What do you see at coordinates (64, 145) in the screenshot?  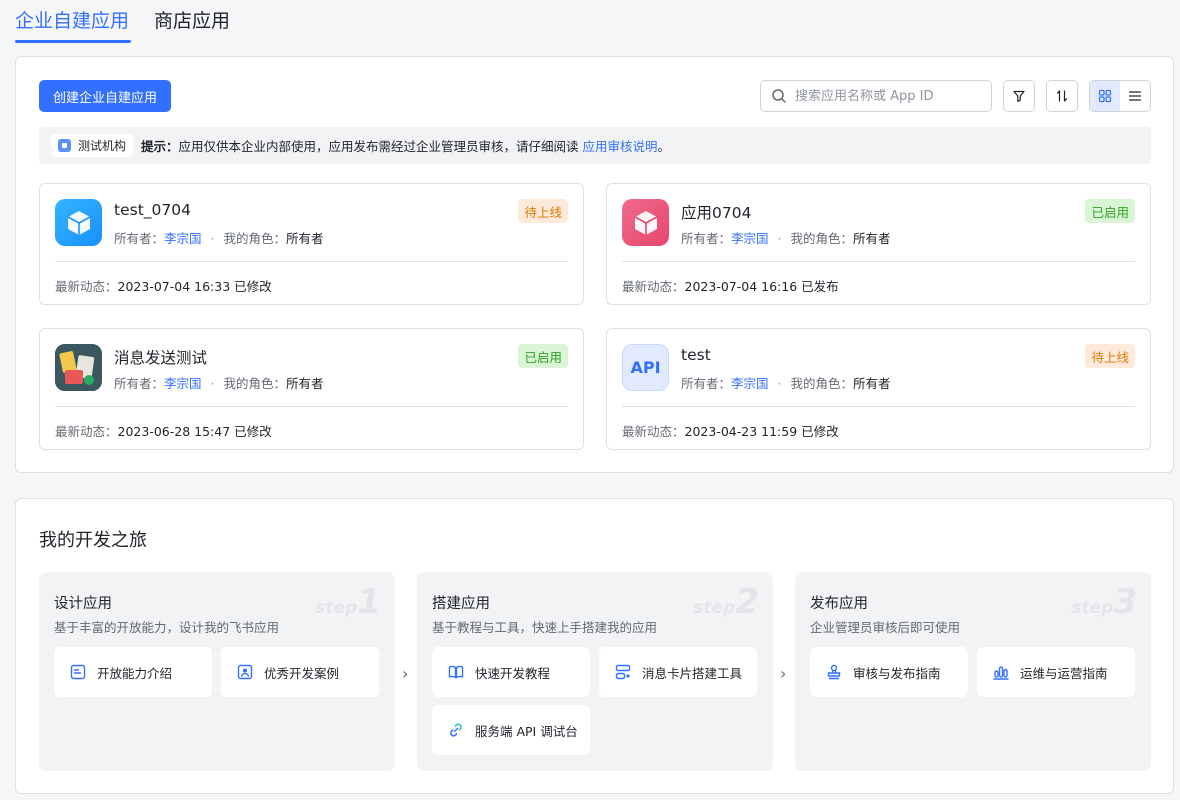 I see `org-icon` at bounding box center [64, 145].